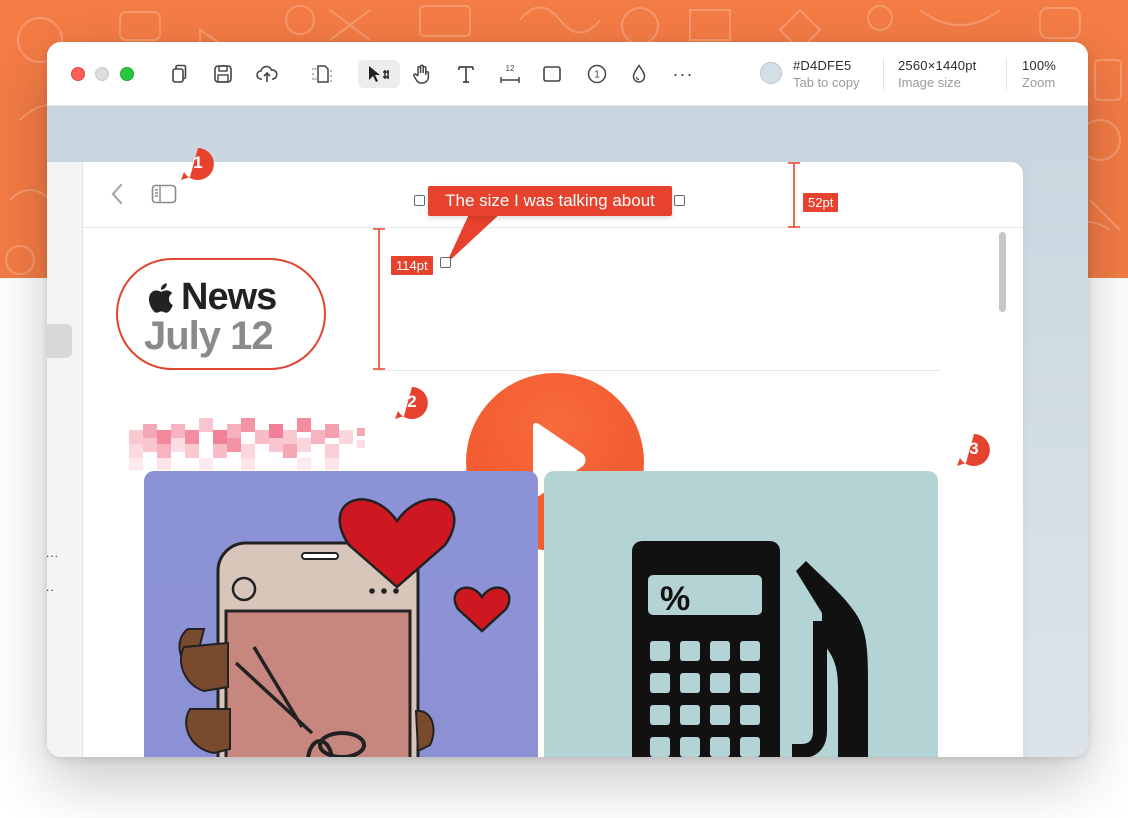 The height and width of the screenshot is (818, 1128). I want to click on measure-label-logo: 114pt, so click(412, 265).